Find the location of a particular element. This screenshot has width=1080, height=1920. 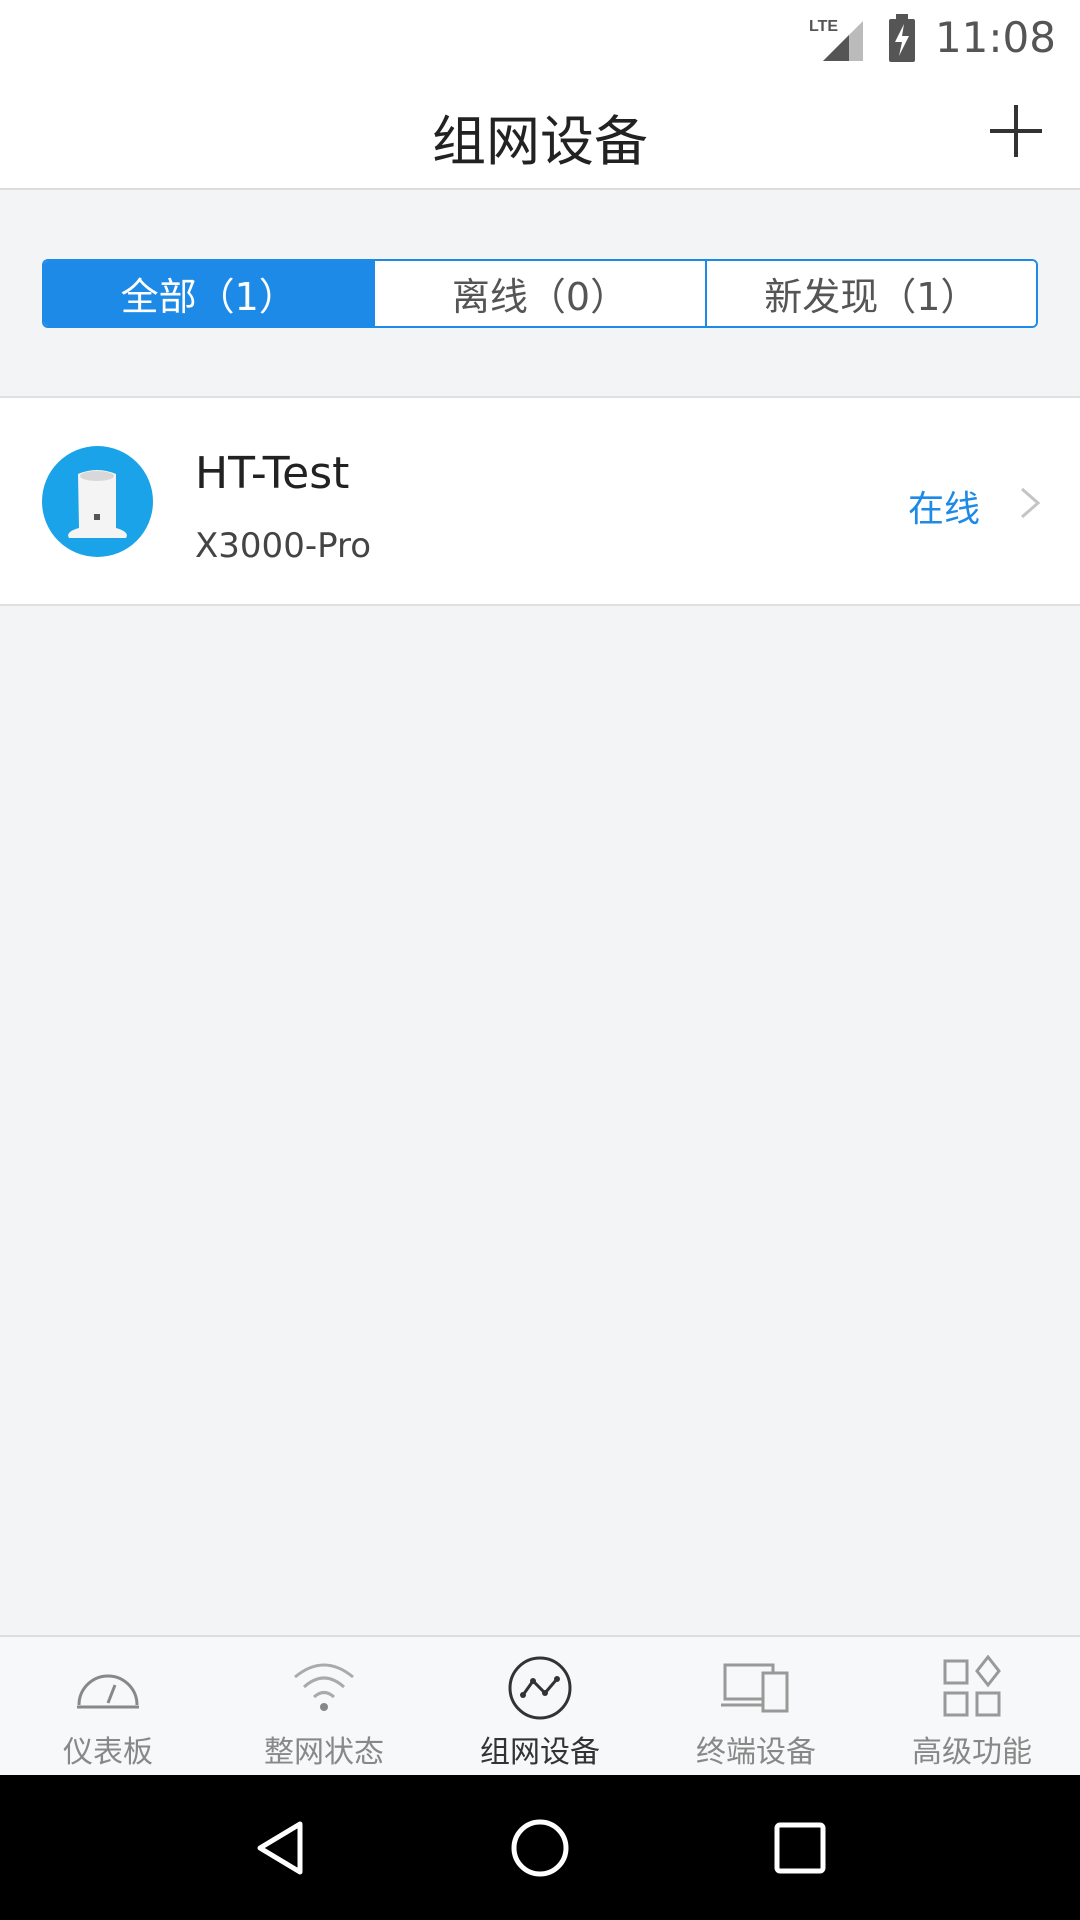

tab-advanced: 高级功能 is located at coordinates (972, 1706).